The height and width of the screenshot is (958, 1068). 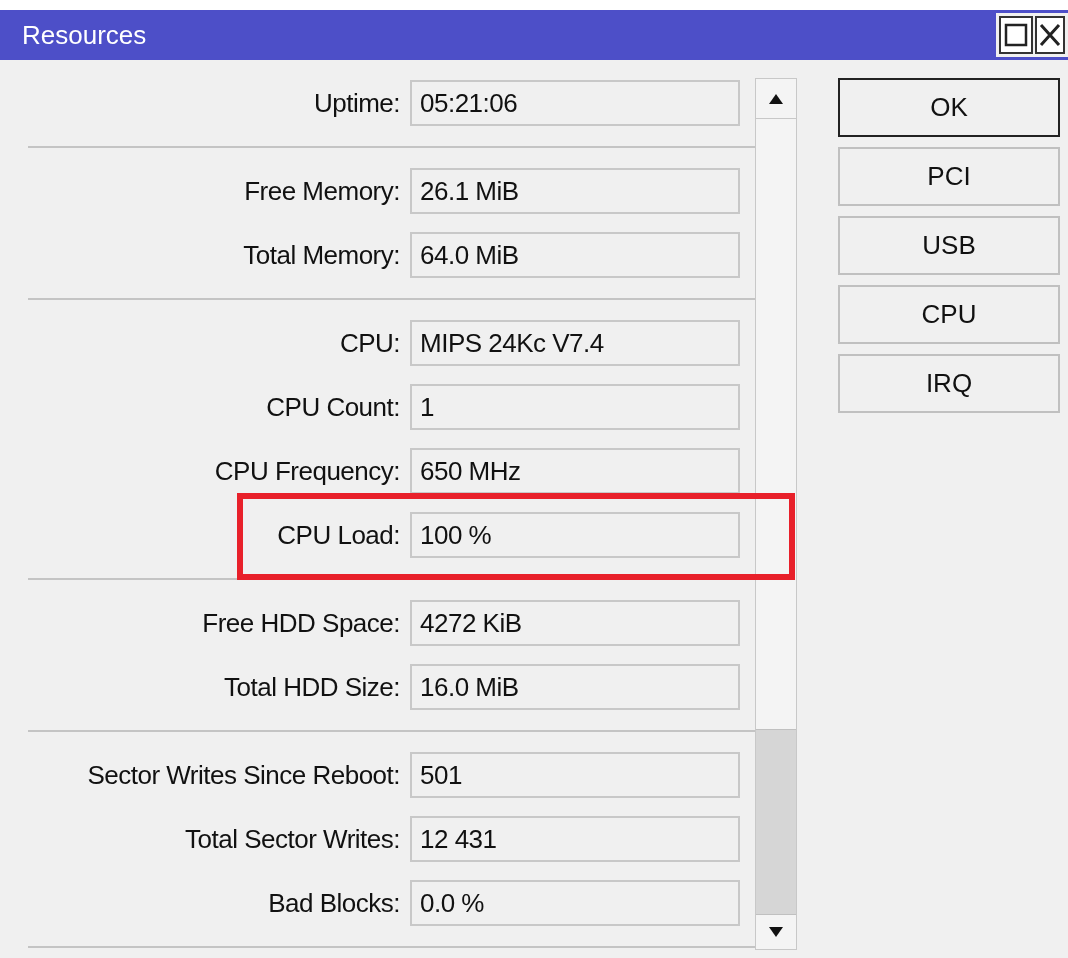 I want to click on value-field: 650 MHz, so click(x=575, y=471).